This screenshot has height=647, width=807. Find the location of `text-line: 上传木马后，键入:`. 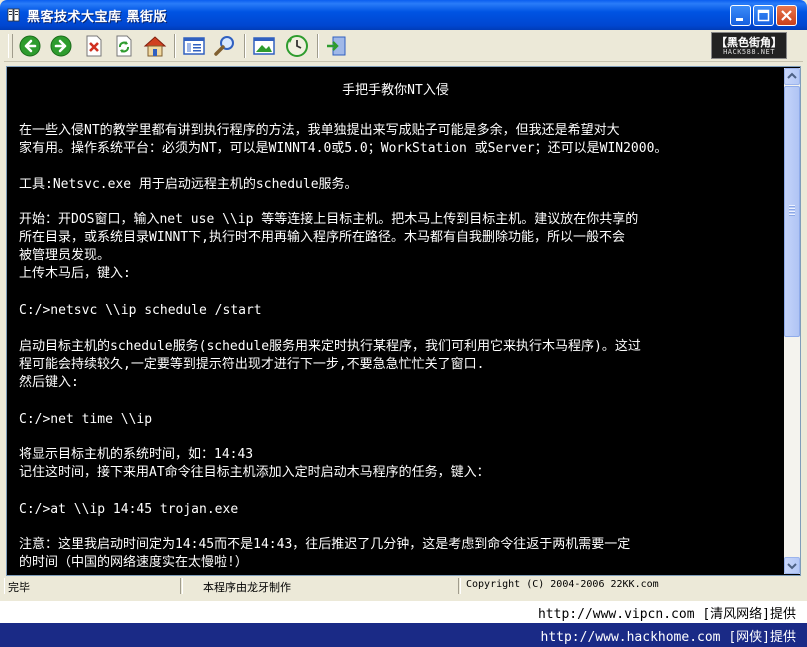

text-line: 上传木马后，键入: is located at coordinates (75, 273).